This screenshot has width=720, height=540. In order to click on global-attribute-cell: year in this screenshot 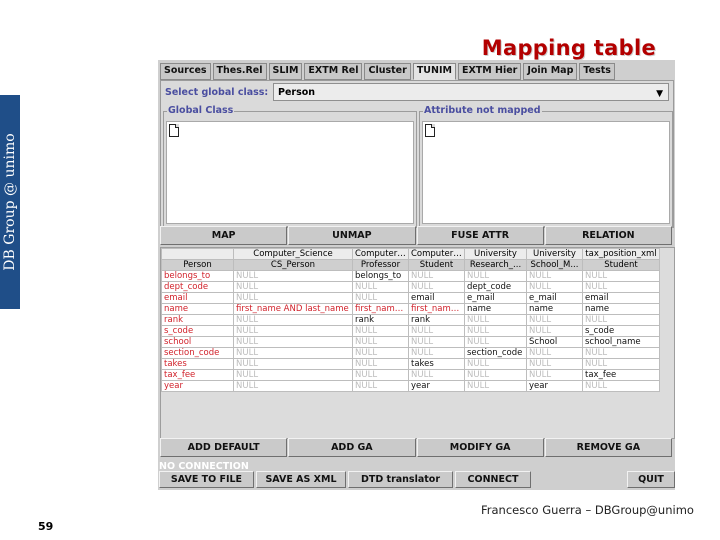, I will do `click(197, 386)`.